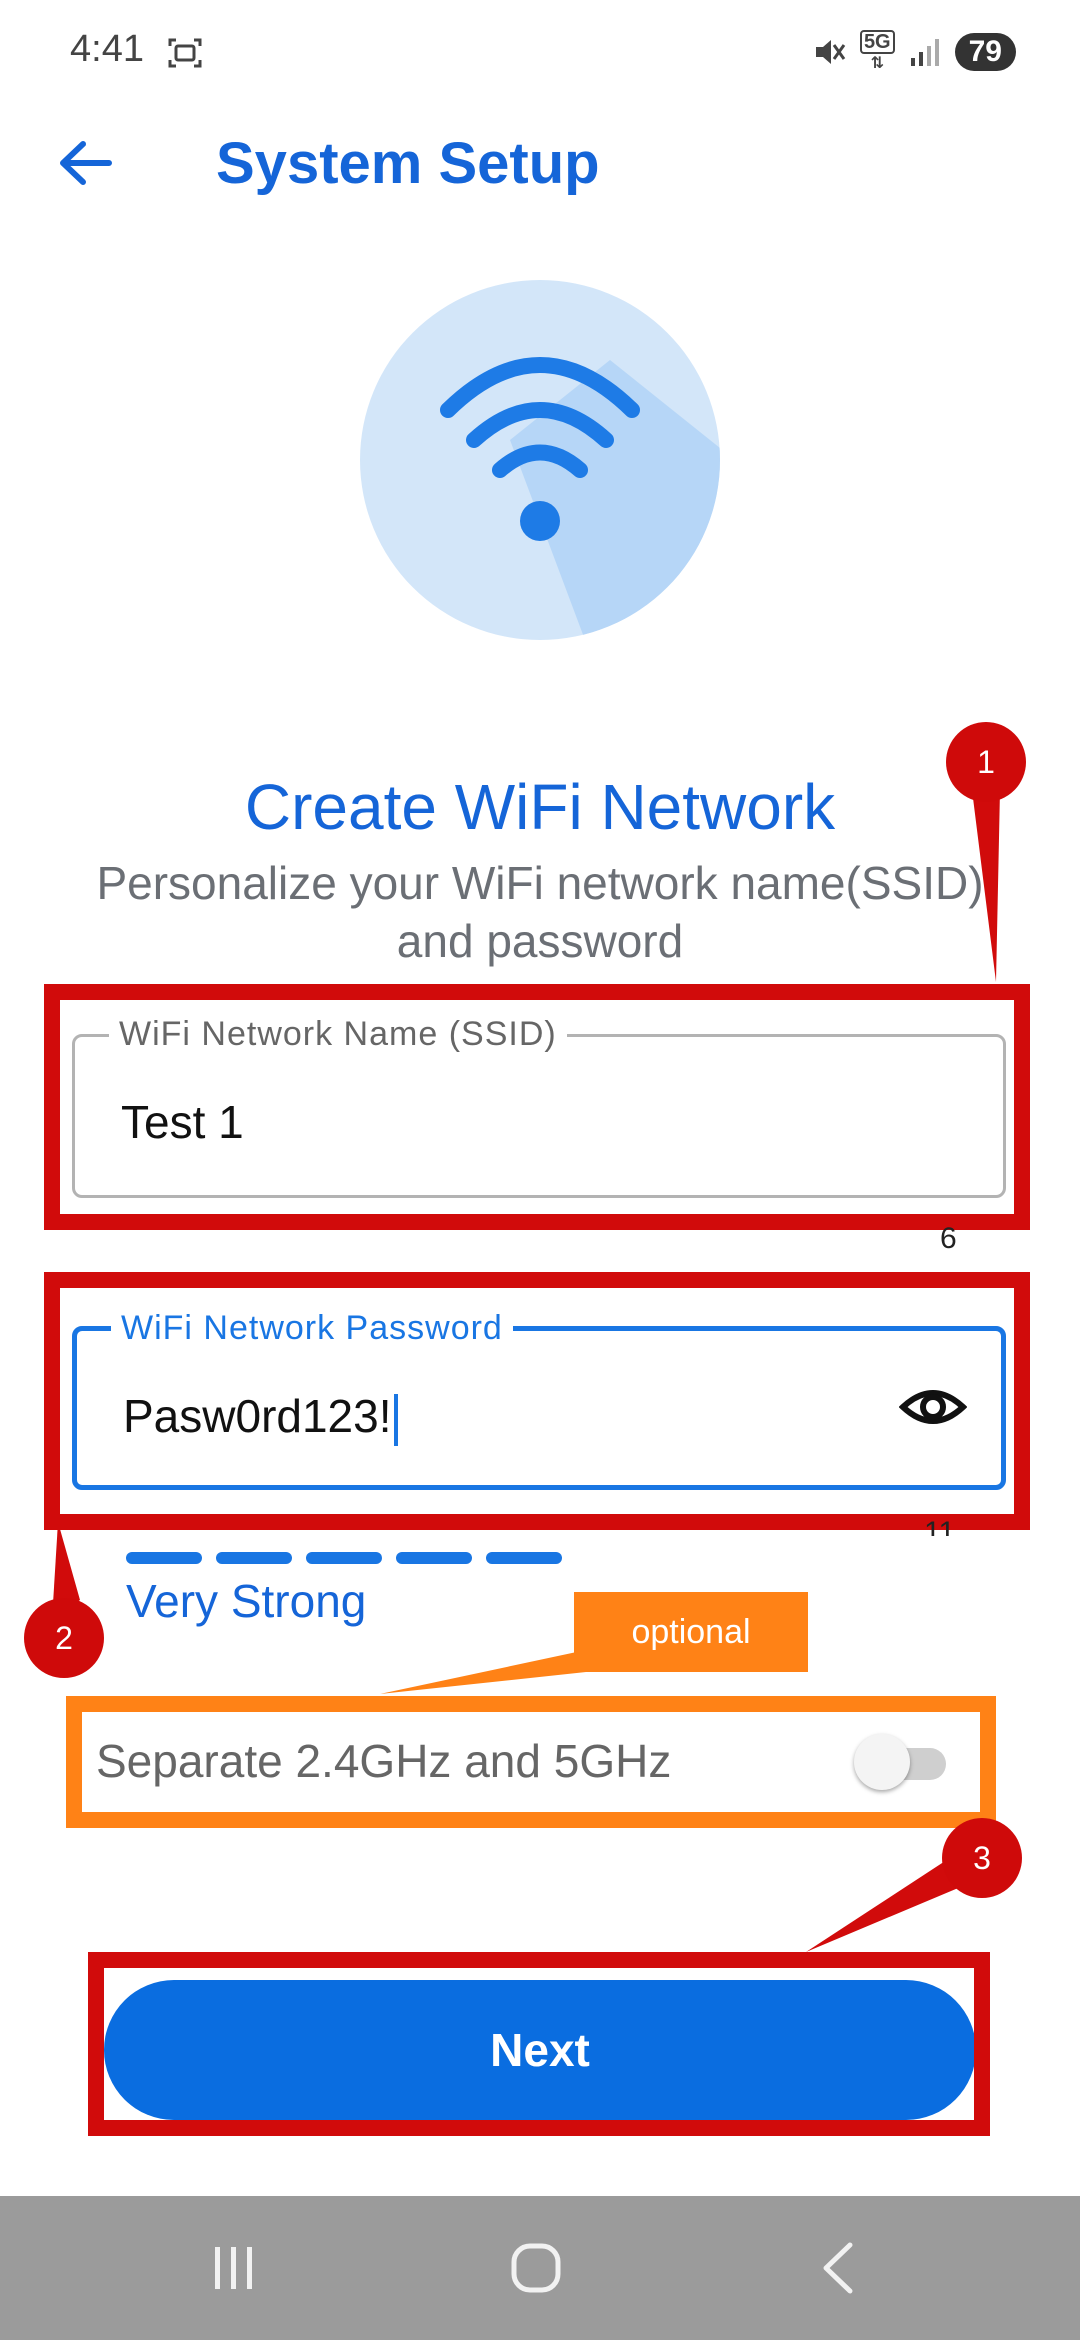 The height and width of the screenshot is (2340, 1080). I want to click on annotation-password-box, so click(537, 1401).